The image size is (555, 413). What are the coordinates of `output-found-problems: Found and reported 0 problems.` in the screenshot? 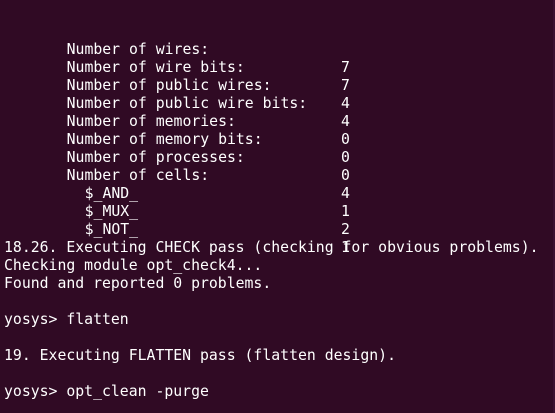 It's located at (138, 283).